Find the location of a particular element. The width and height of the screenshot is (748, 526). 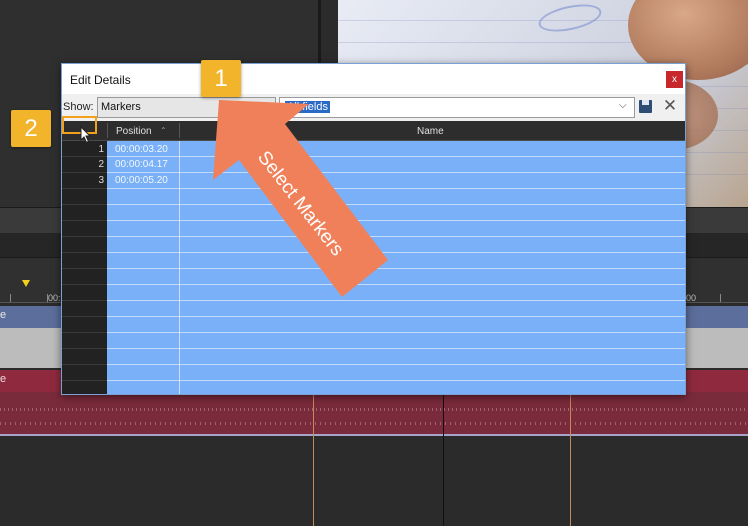

close-icon: x is located at coordinates (674, 79).